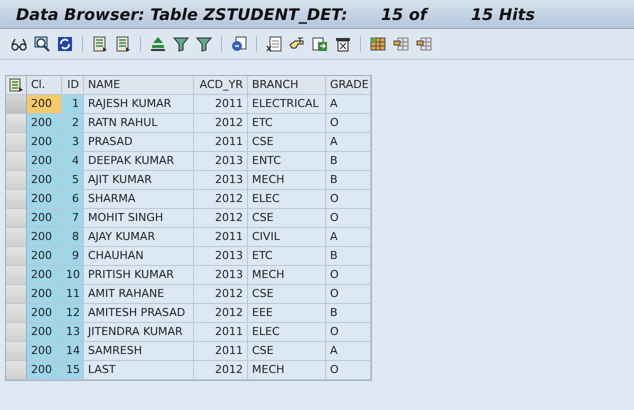  What do you see at coordinates (73, 85) in the screenshot?
I see `column-header: ID` at bounding box center [73, 85].